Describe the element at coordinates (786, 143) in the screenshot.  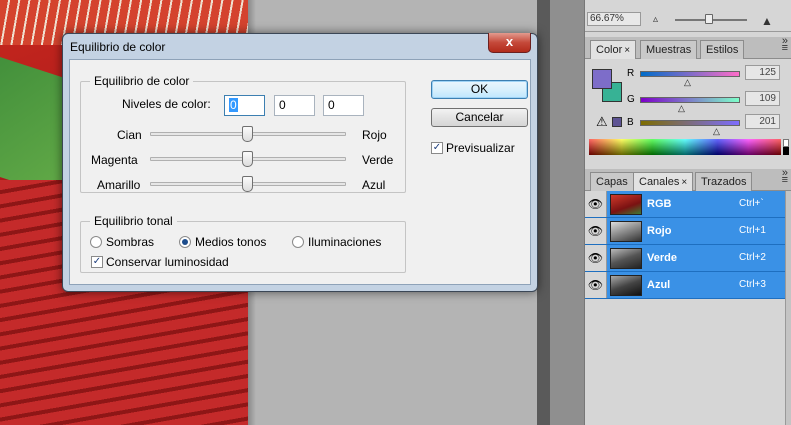
I see `white-swatch` at that location.